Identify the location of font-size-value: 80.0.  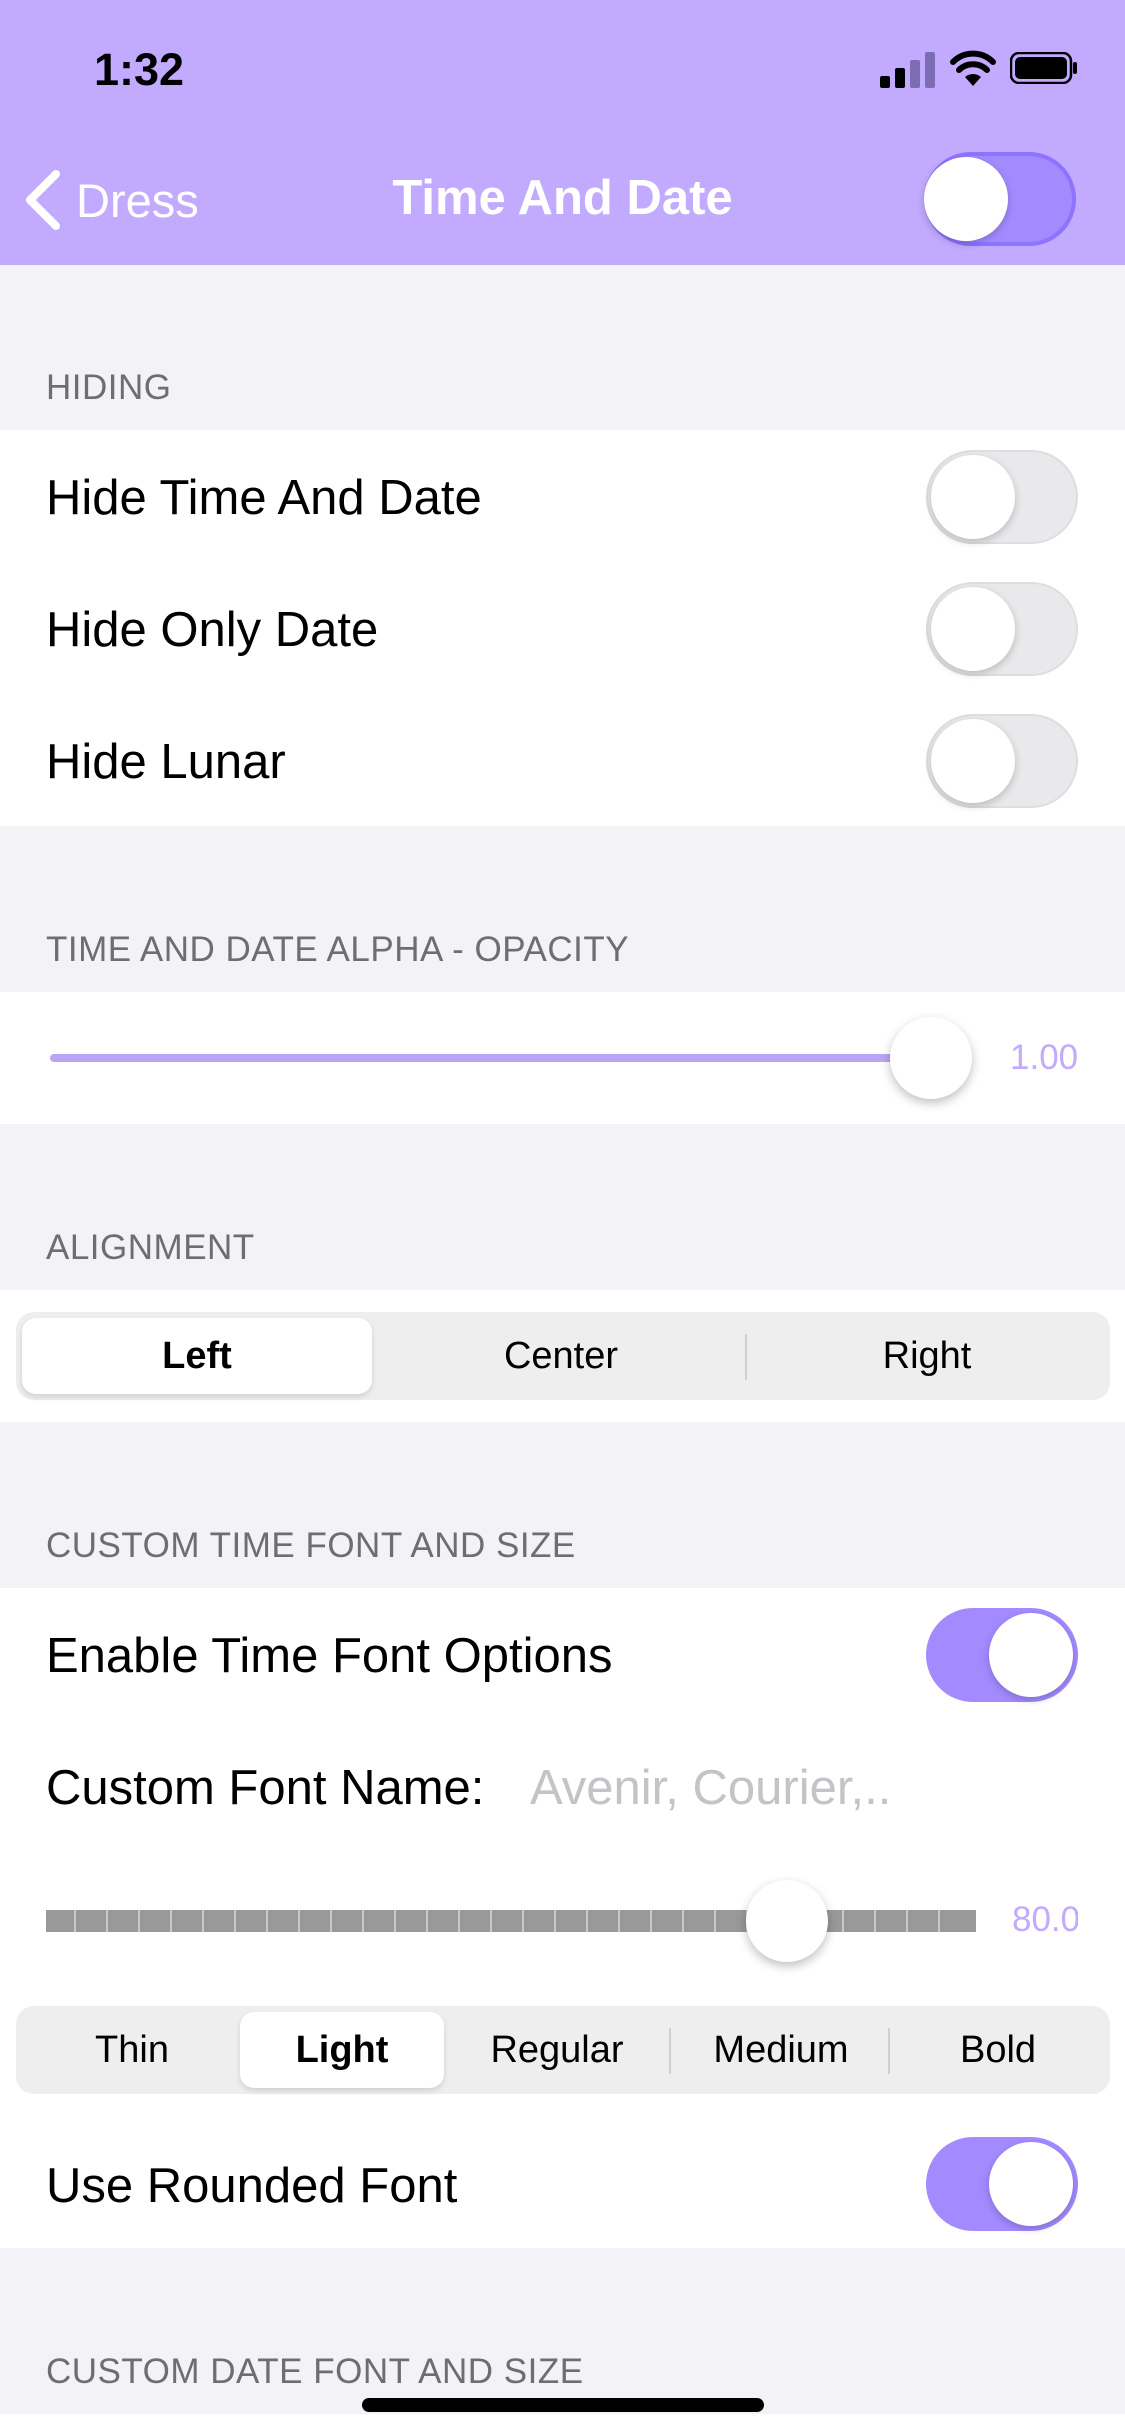
(1045, 1919).